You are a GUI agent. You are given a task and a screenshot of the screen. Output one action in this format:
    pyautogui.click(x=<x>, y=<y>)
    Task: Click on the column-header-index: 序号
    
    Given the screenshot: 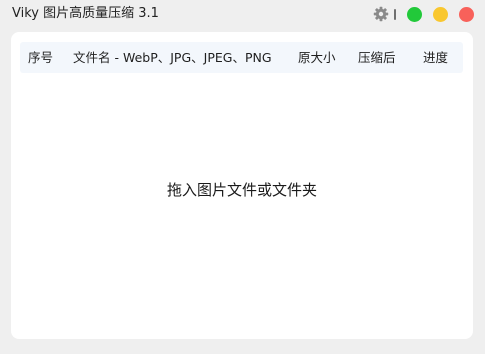 What is the action you would take?
    pyautogui.click(x=40, y=57)
    